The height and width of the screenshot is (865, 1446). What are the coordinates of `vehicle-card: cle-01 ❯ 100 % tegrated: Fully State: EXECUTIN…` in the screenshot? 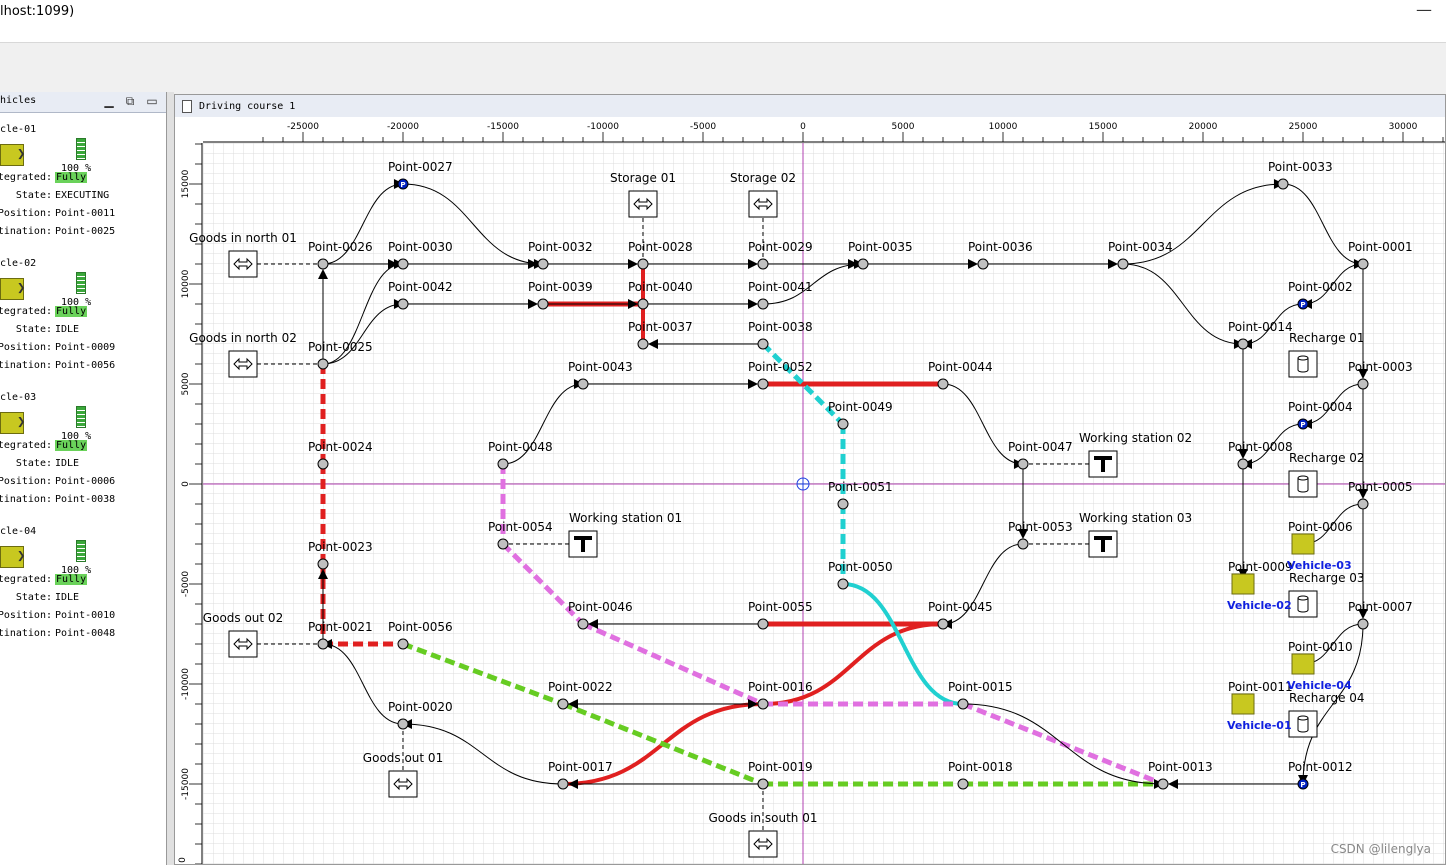 It's located at (83, 181).